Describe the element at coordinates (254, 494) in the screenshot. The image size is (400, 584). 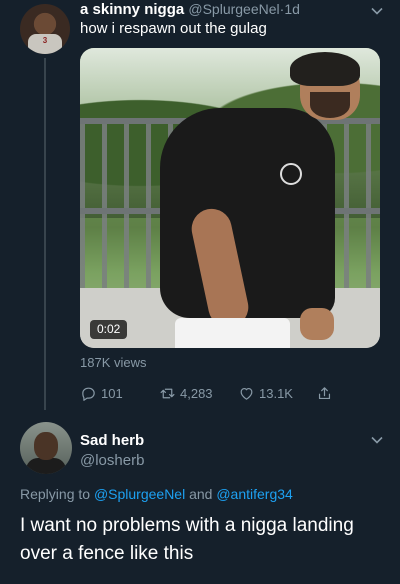
I see `mention-link: @antiferg34` at that location.